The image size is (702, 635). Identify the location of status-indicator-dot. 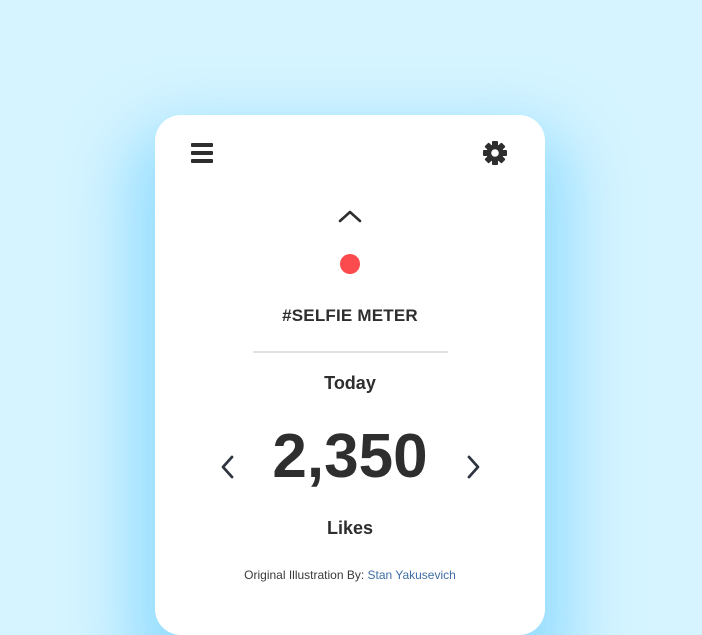
(350, 264).